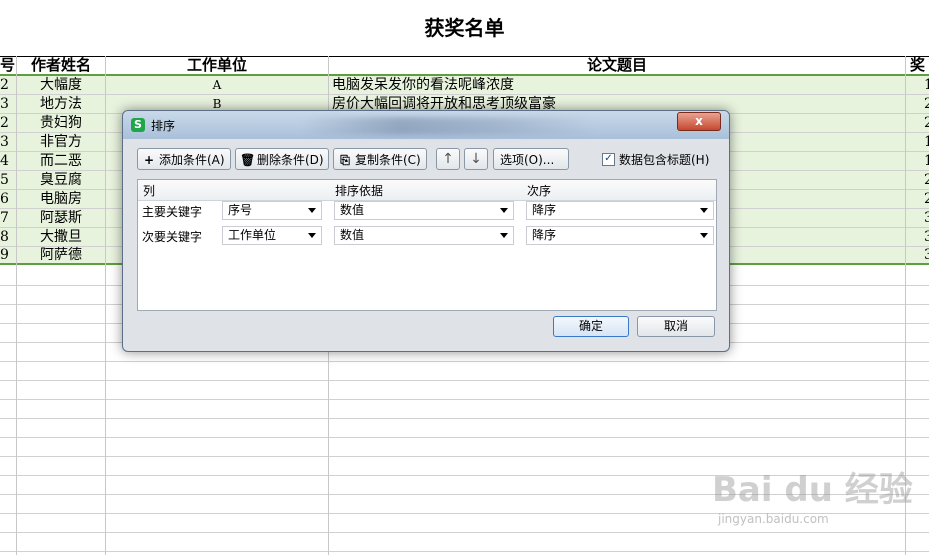  What do you see at coordinates (240, 210) in the screenshot?
I see `primary-column-value: 序号` at bounding box center [240, 210].